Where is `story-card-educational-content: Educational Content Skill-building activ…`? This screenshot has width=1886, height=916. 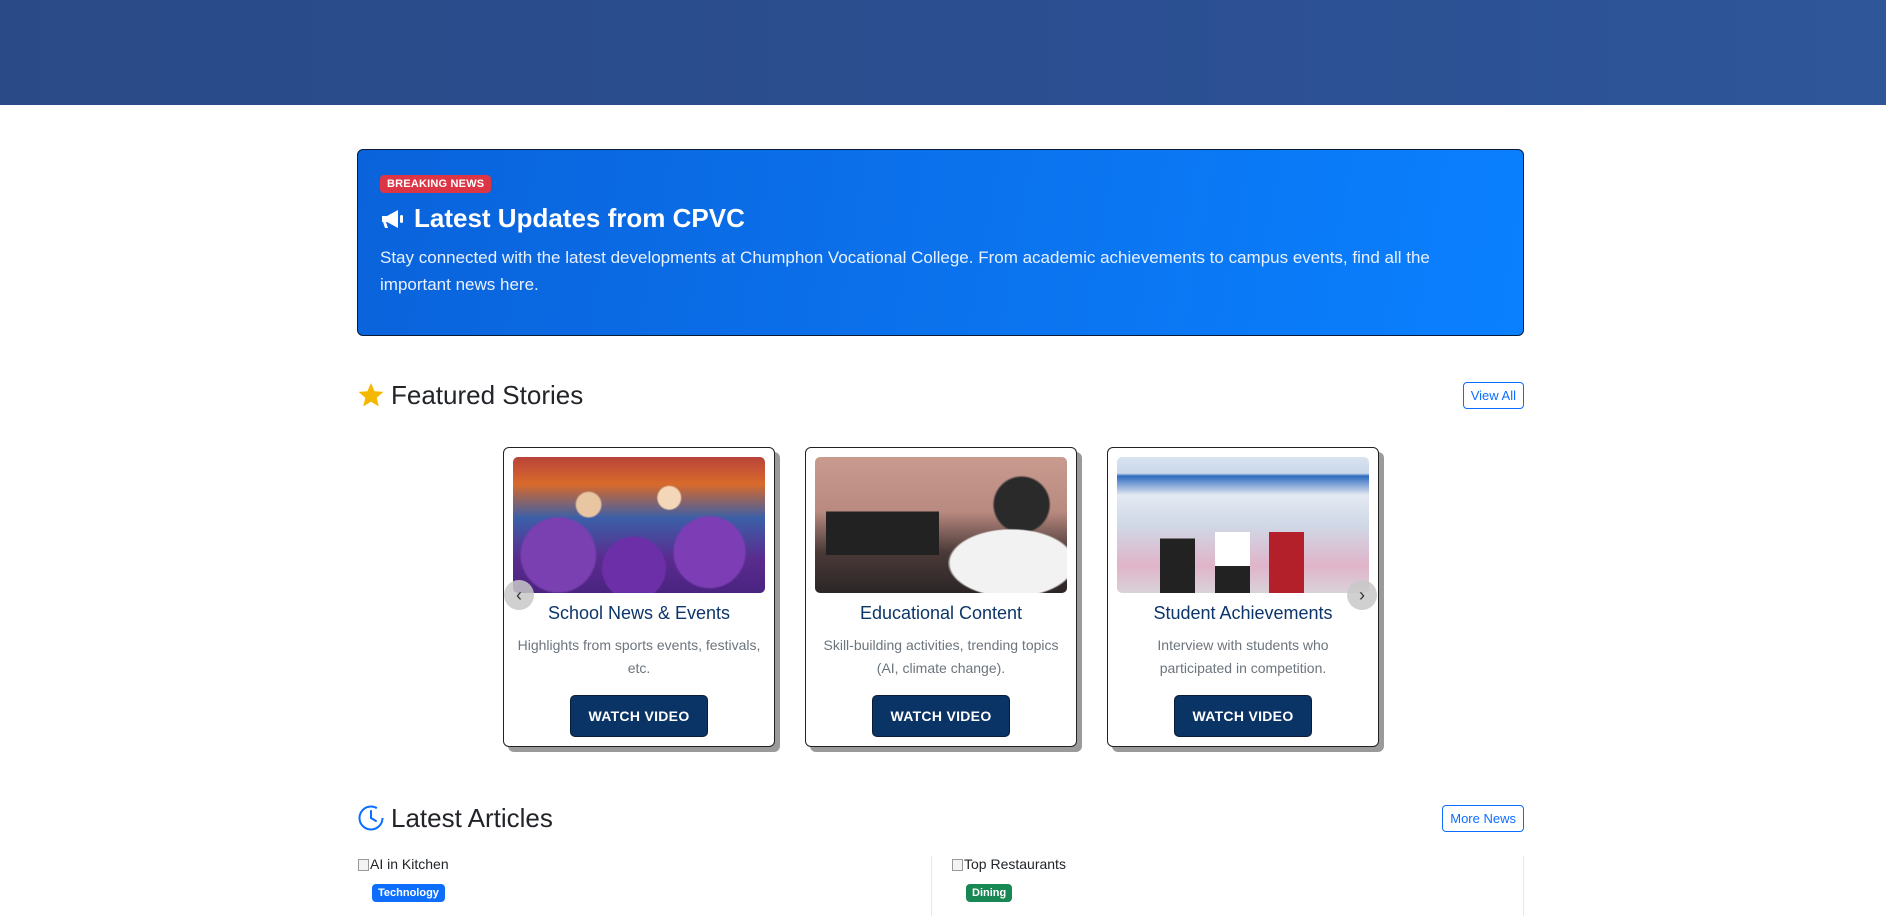 story-card-educational-content: Educational Content Skill-building activ… is located at coordinates (941, 597).